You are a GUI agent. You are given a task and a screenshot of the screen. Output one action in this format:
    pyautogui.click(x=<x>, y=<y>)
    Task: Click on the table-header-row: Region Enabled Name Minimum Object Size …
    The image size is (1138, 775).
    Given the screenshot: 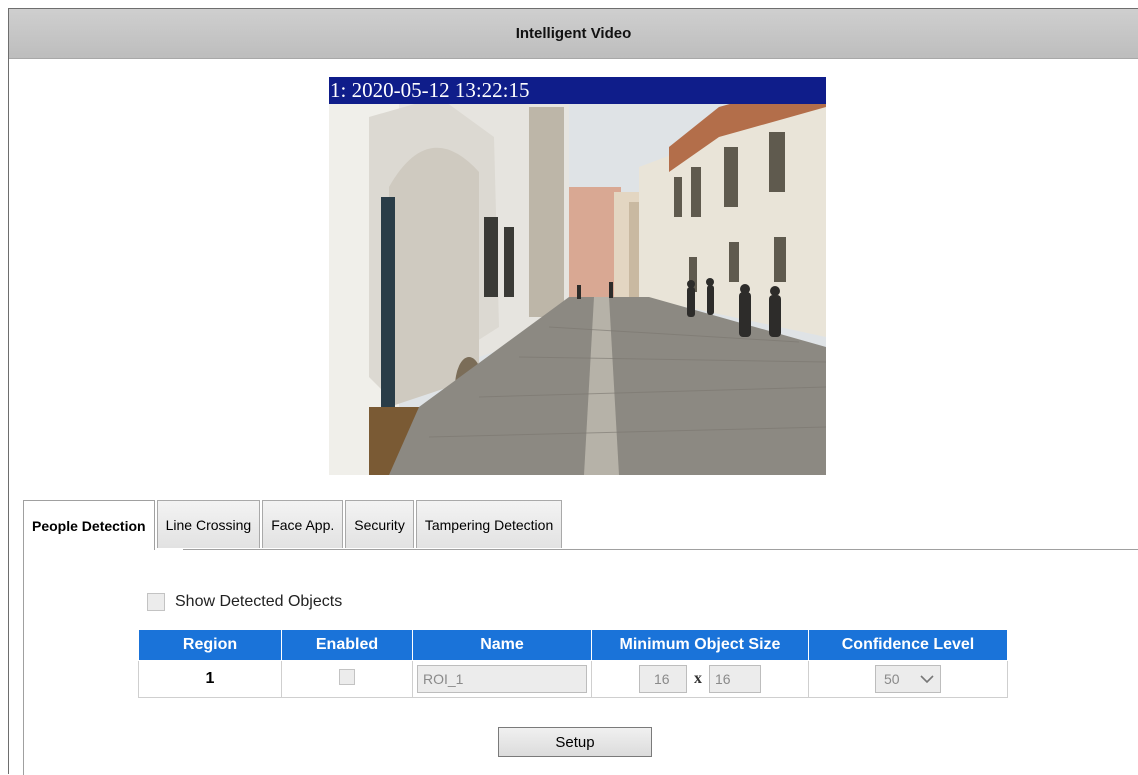 What is the action you would take?
    pyautogui.click(x=573, y=645)
    